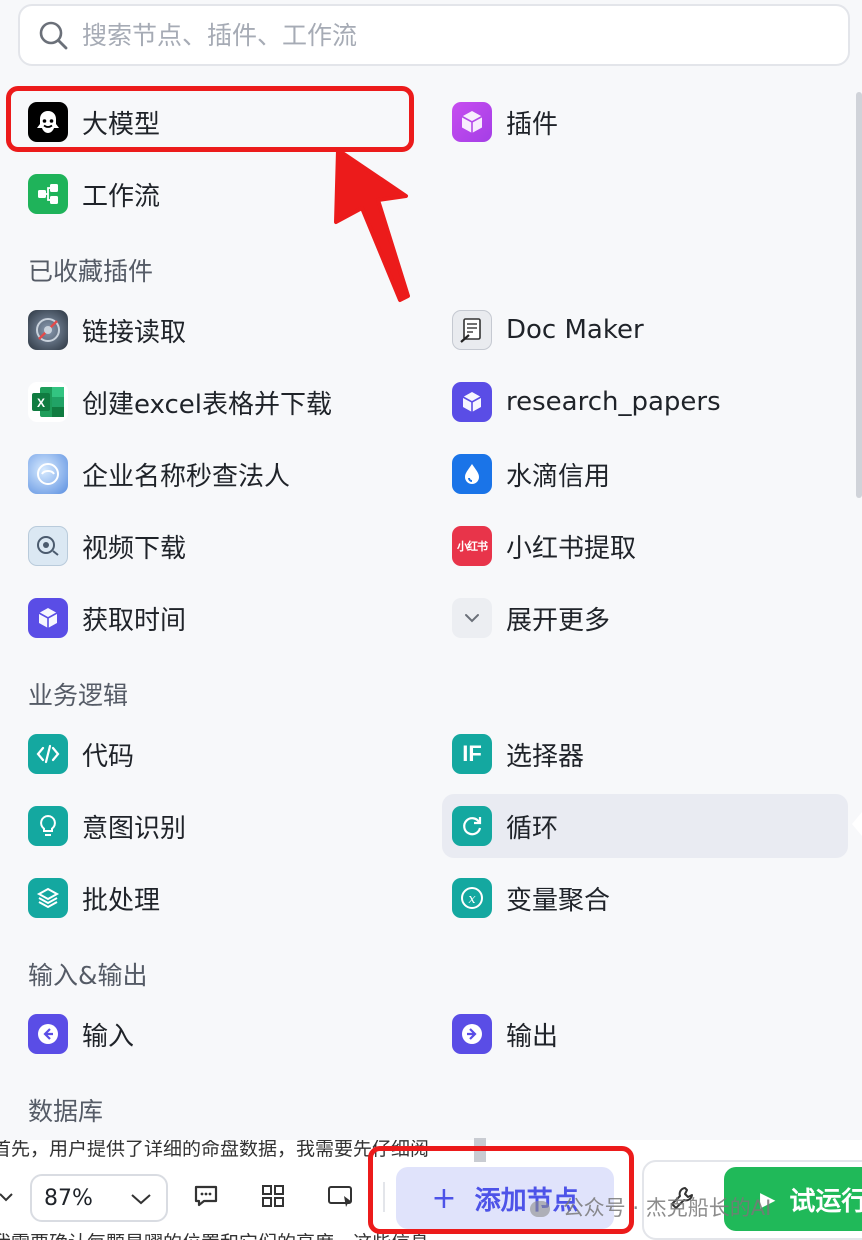 This screenshot has width=862, height=1240. What do you see at coordinates (186, 476) in the screenshot?
I see `node-label: 企业名称秒查法人` at bounding box center [186, 476].